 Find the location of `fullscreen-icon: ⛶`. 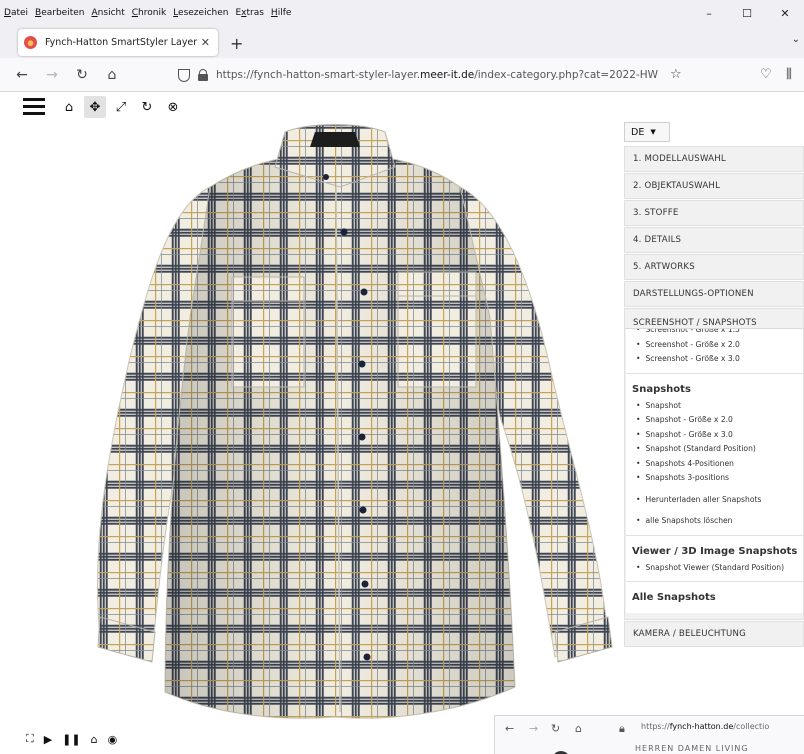

fullscreen-icon: ⛶ is located at coordinates (30, 739).